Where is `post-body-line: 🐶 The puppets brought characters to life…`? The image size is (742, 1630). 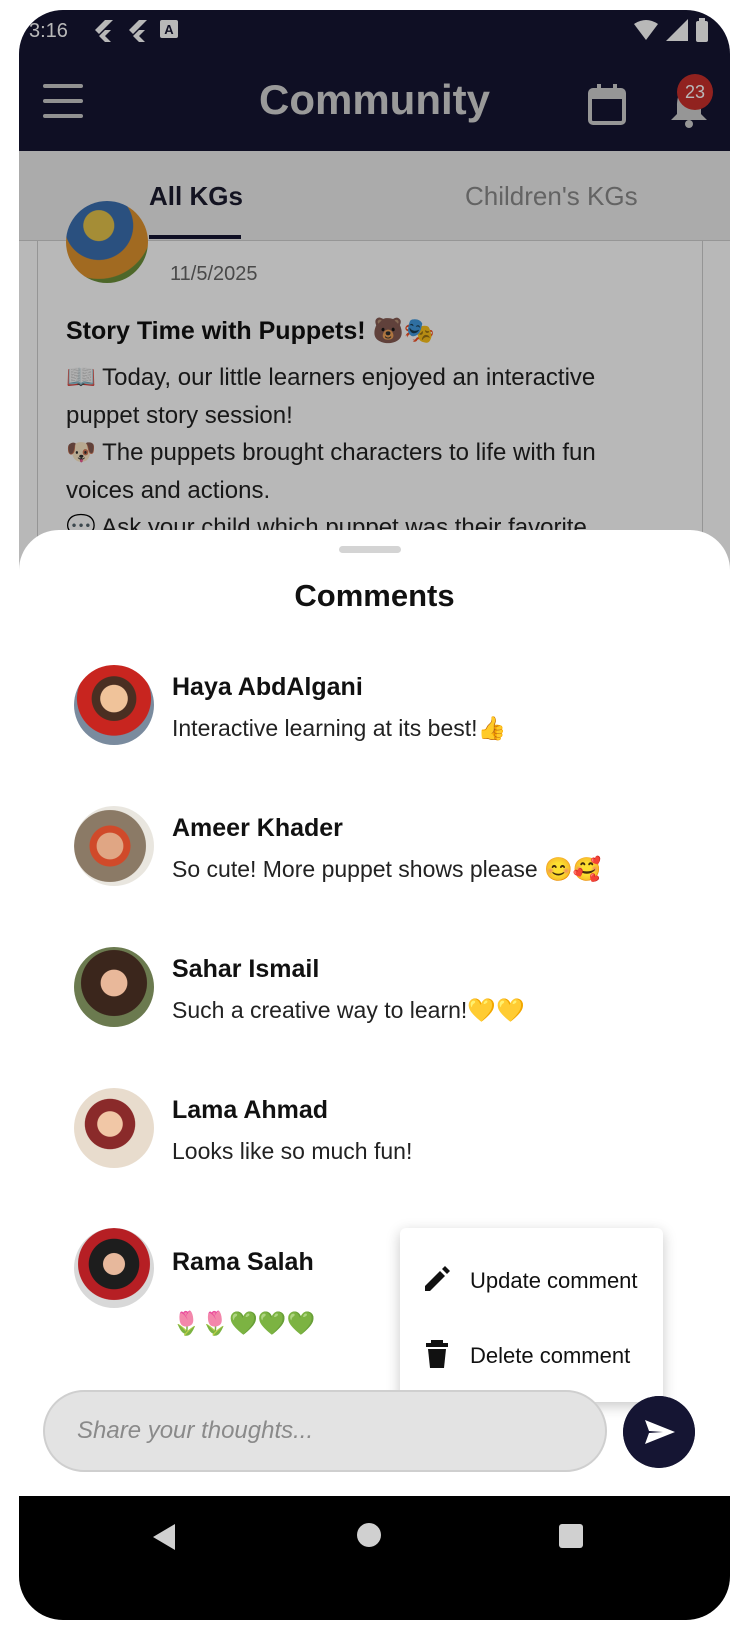
post-body-line: 🐶 The puppets brought characters to life… is located at coordinates (331, 471).